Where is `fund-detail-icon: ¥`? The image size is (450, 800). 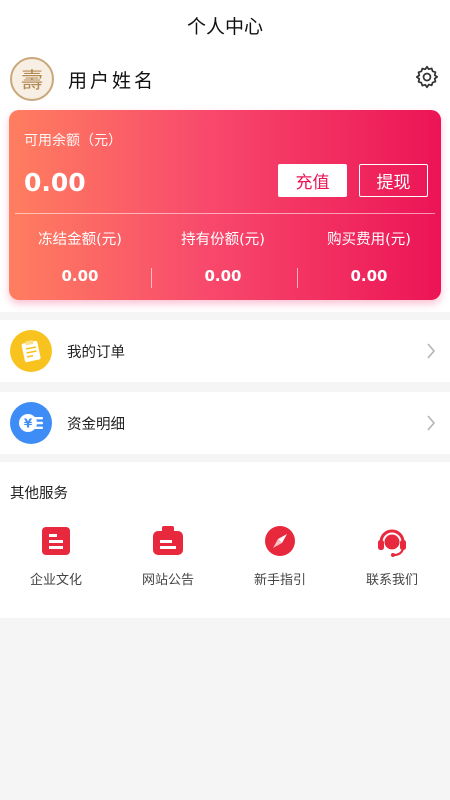
fund-detail-icon: ¥ is located at coordinates (31, 423).